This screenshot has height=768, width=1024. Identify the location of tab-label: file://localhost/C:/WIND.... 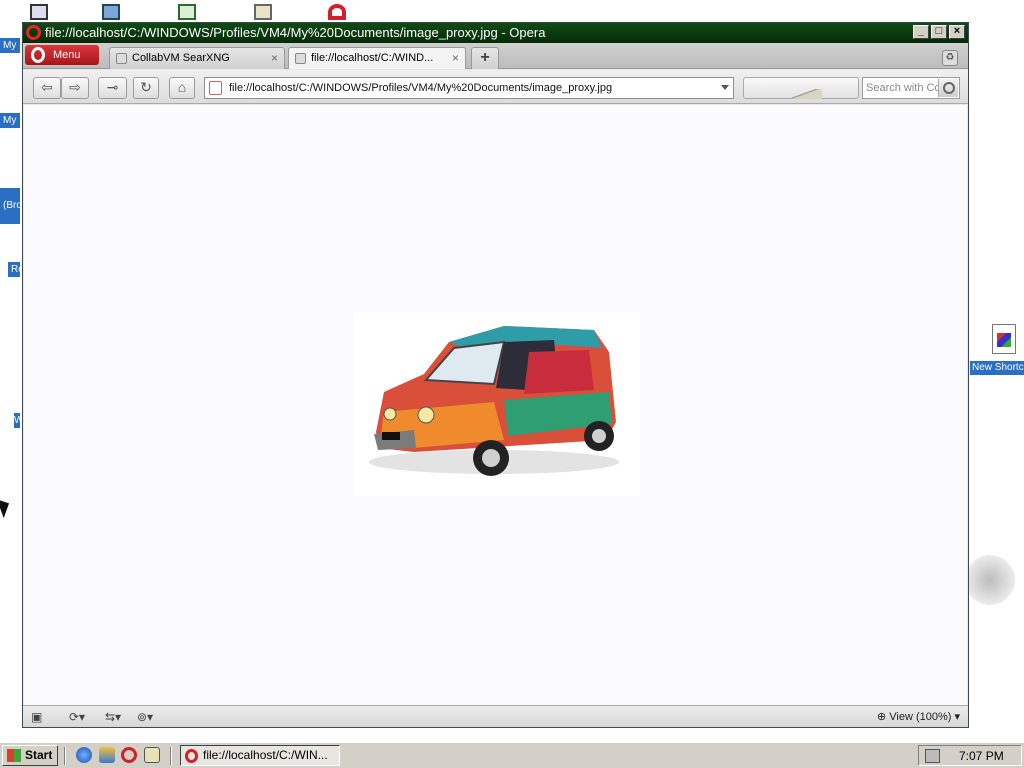
(372, 58).